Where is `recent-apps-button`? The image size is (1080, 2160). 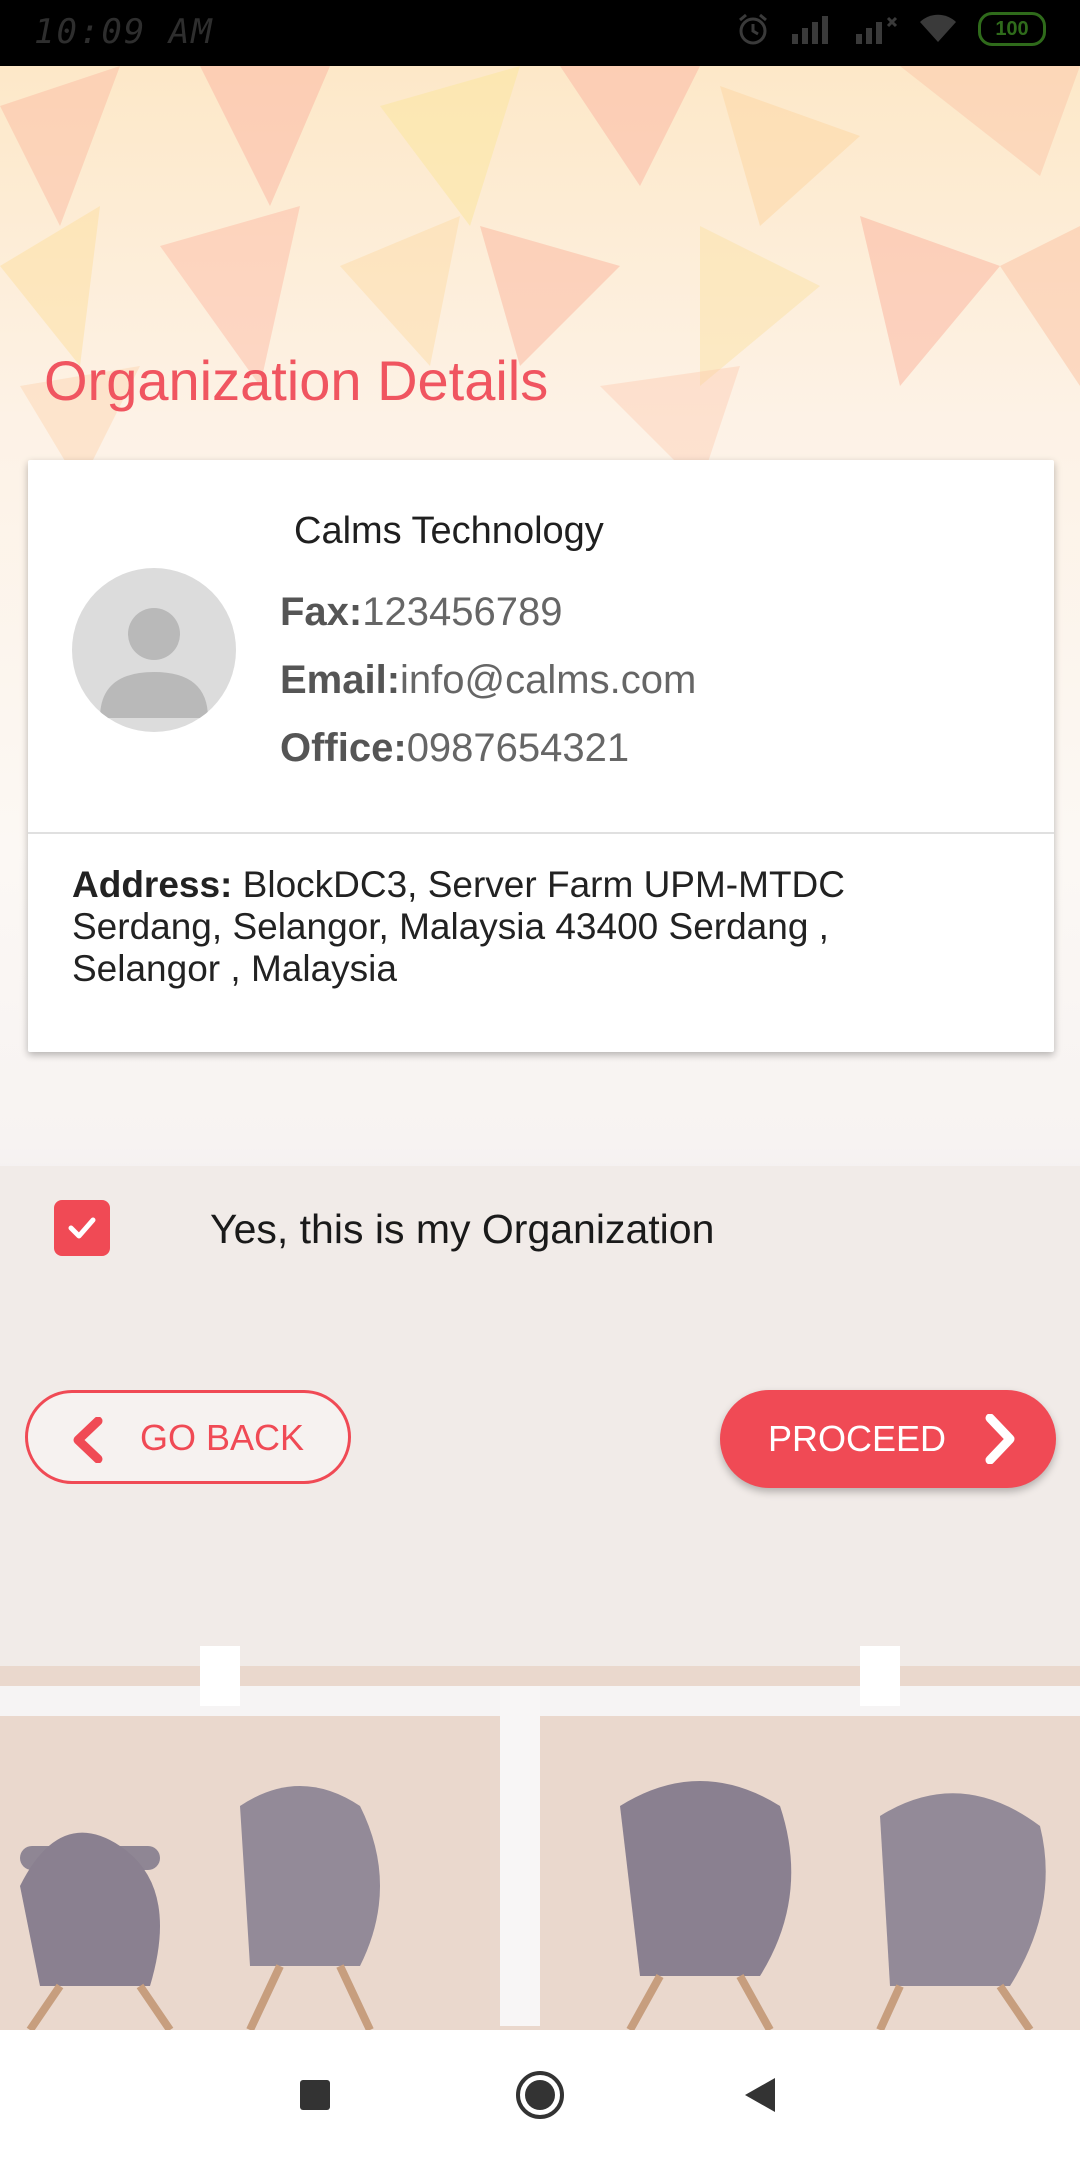 recent-apps-button is located at coordinates (315, 2095).